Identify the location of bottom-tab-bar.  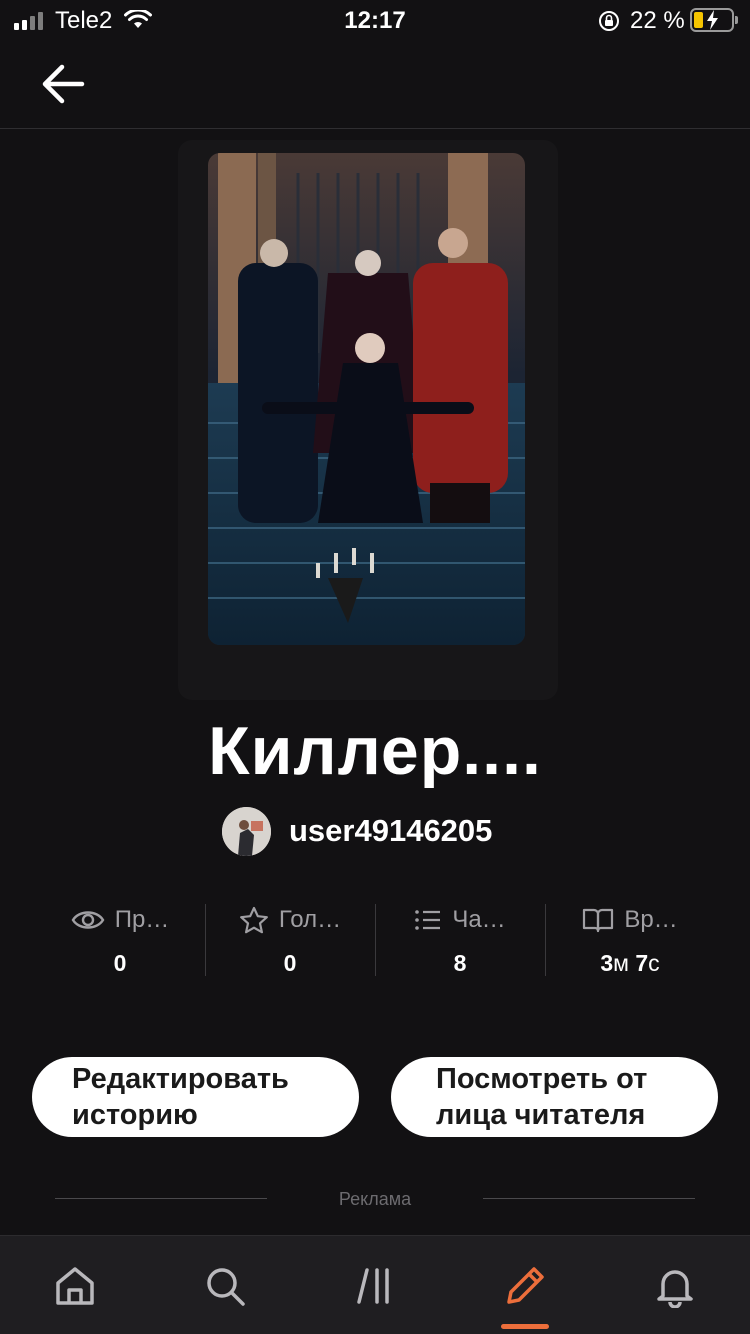
(375, 1284).